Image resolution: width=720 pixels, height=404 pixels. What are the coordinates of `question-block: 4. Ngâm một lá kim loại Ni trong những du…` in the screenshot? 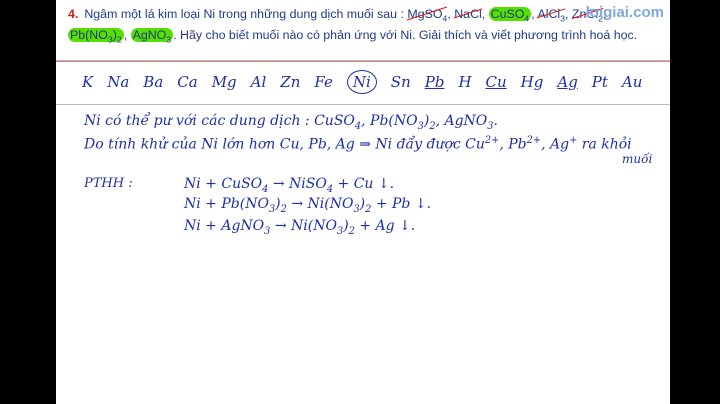 It's located at (353, 26).